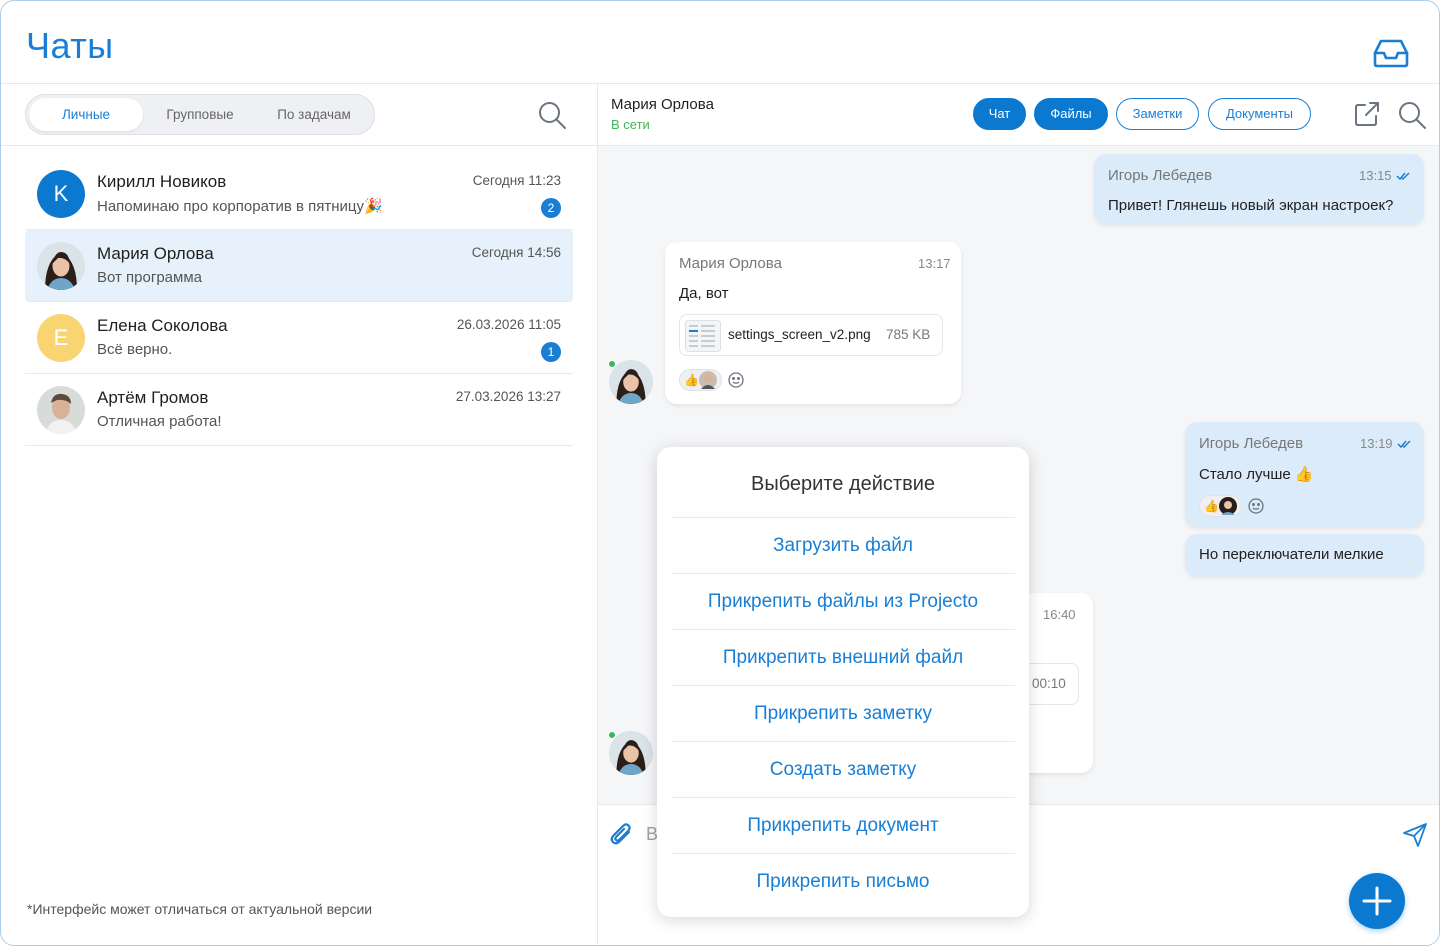  I want to click on chat-time: Сегодня 11:23, so click(516, 180).